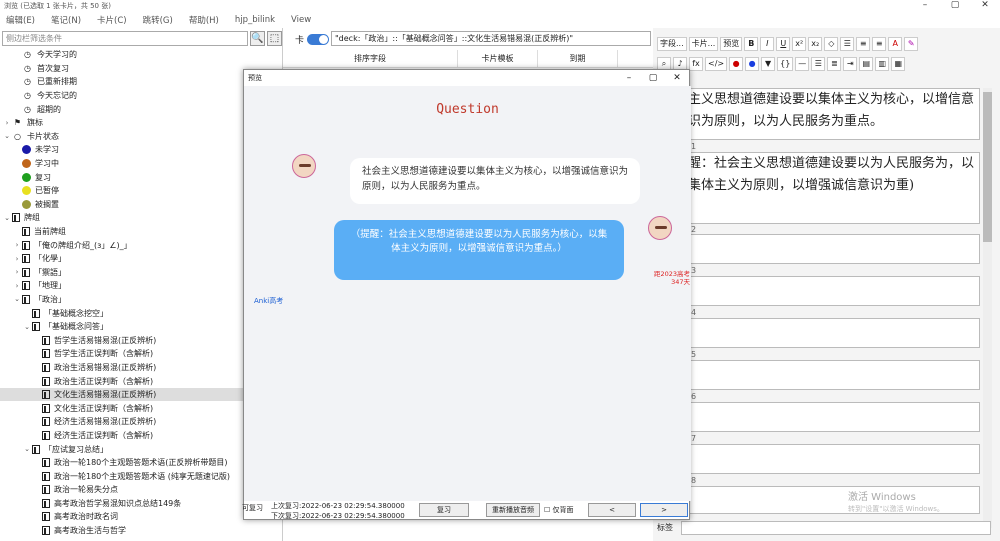  What do you see at coordinates (141, 218) in the screenshot?
I see `sidebar-item: ⌄ 牌组` at bounding box center [141, 218].